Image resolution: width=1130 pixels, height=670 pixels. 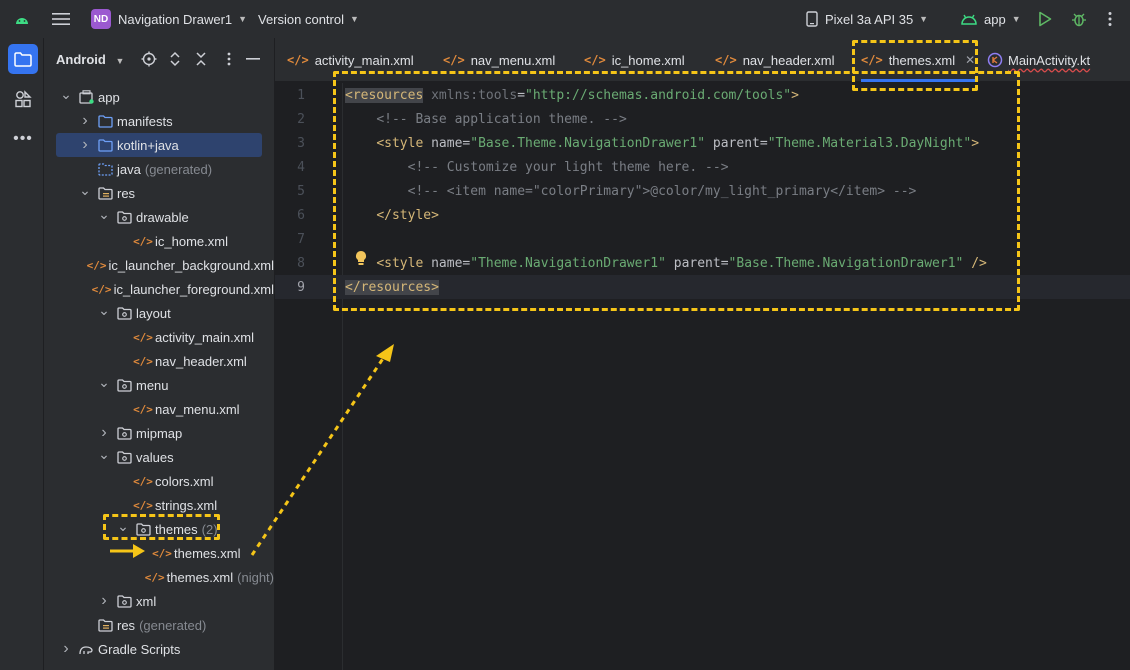 I want to click on tree-item-suffix: (night), so click(x=255, y=577).